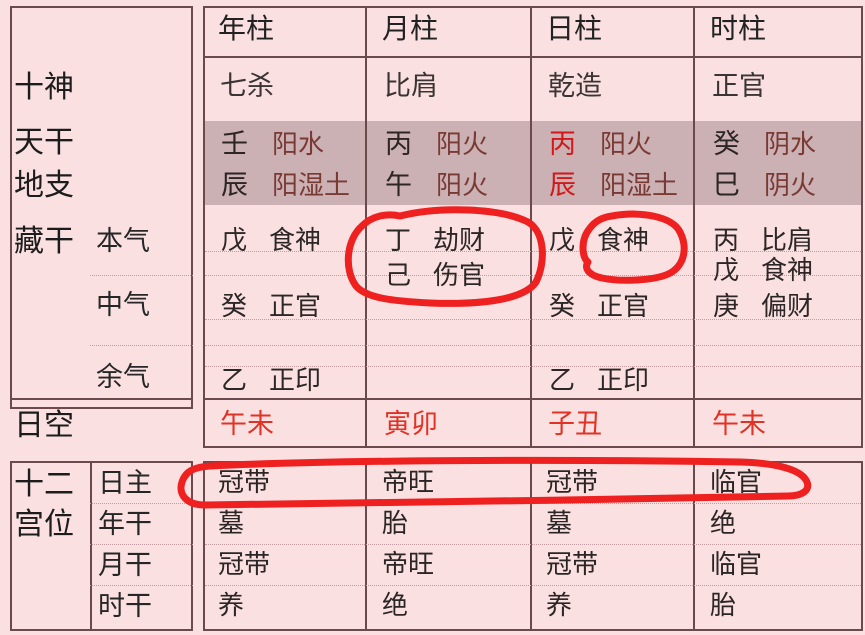 The image size is (865, 635). What do you see at coordinates (738, 28) in the screenshot?
I see `pillar-header-hour: 时柱` at bounding box center [738, 28].